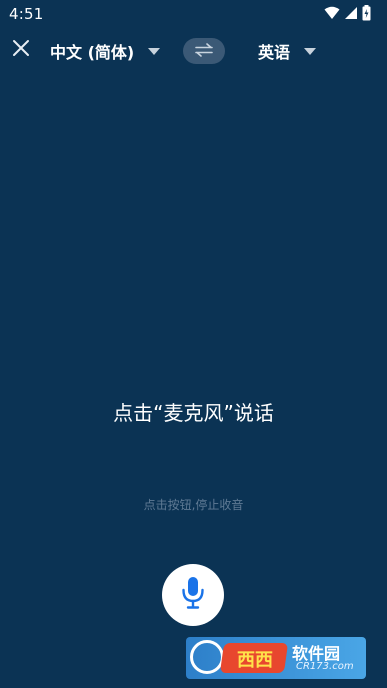 The width and height of the screenshot is (387, 688). I want to click on close-button, so click(21, 50).